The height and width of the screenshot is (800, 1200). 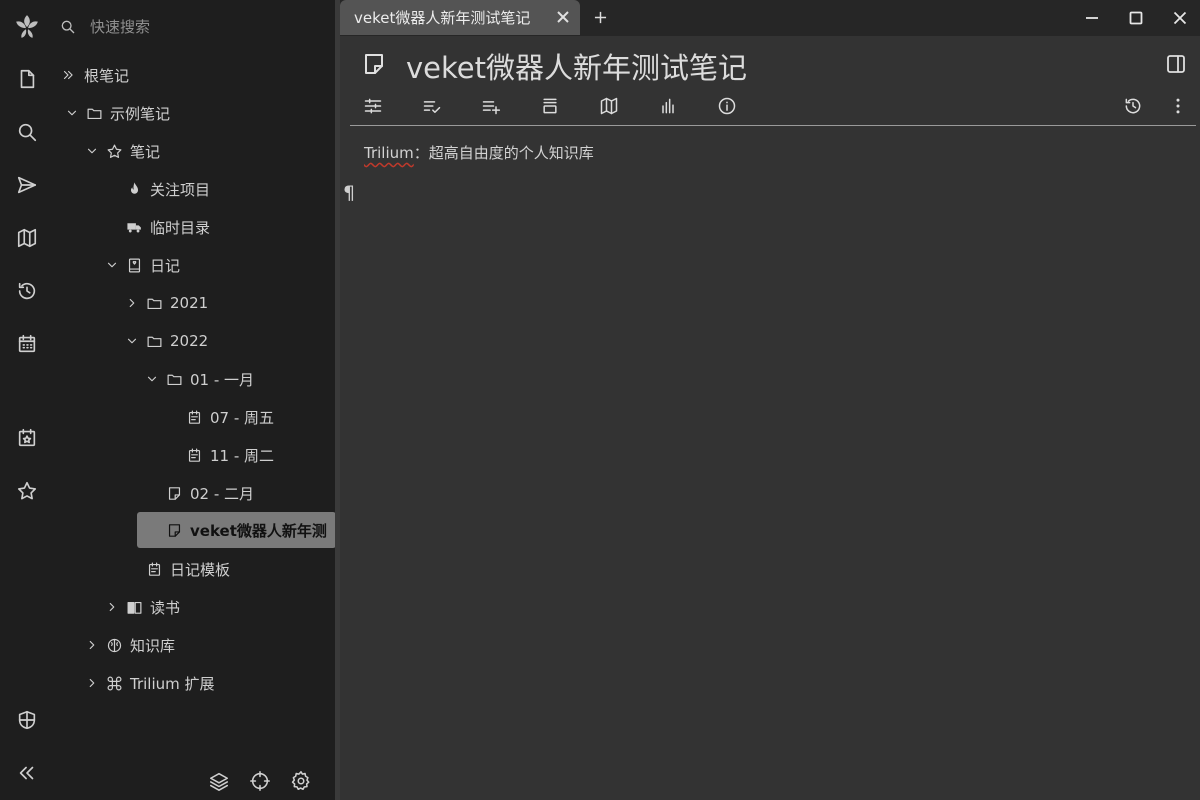 I want to click on tree-node-reading: 读书, so click(x=141, y=607).